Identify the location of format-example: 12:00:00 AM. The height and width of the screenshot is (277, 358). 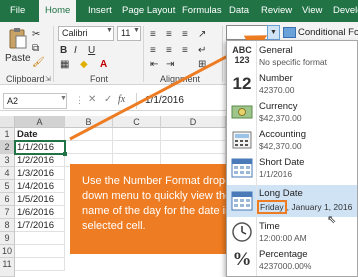
(283, 238).